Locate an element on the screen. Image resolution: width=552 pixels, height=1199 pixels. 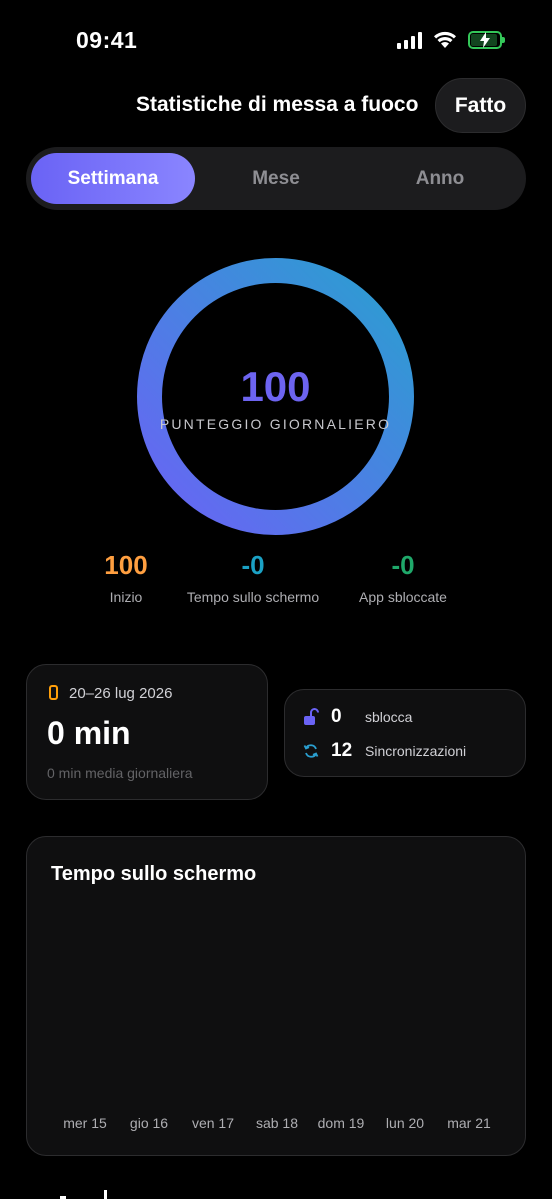
metric-screen-time: -0 Tempo sullo schermo is located at coordinates (253, 577).